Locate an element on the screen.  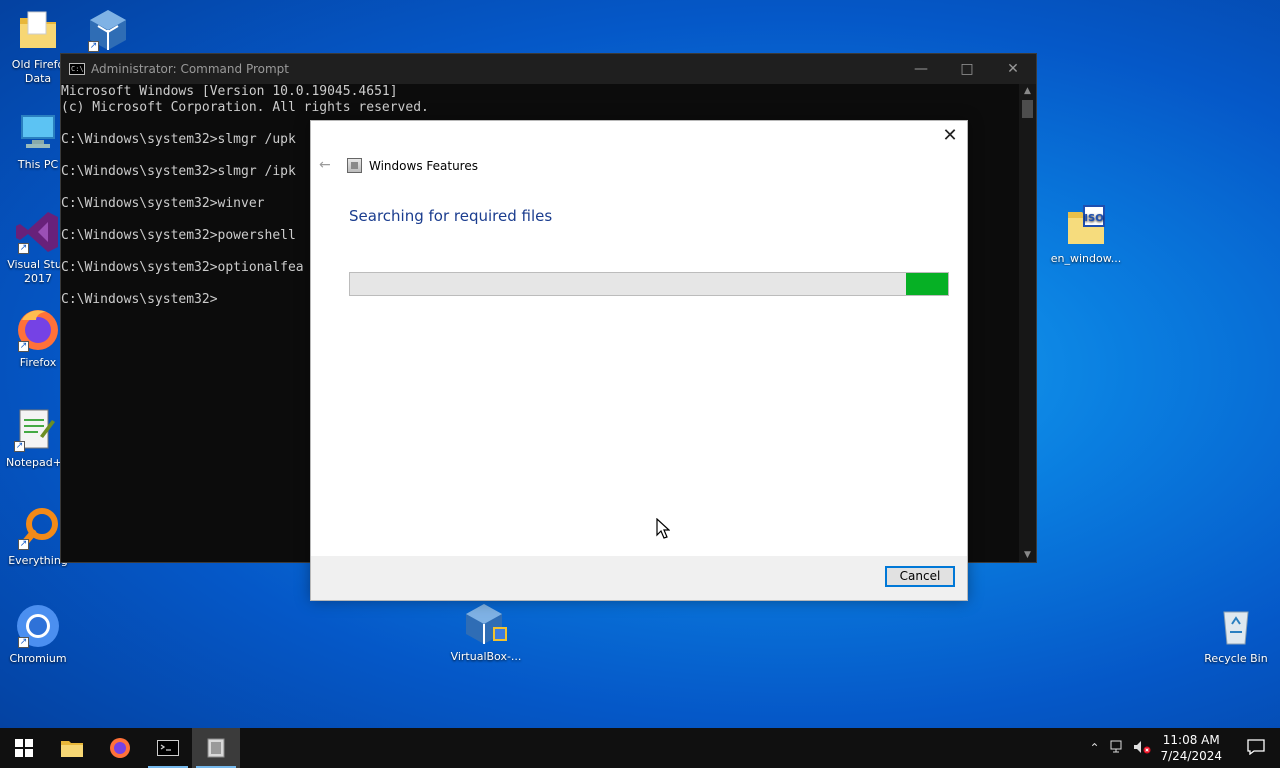
taskbar-file-explorer is located at coordinates (72, 748).